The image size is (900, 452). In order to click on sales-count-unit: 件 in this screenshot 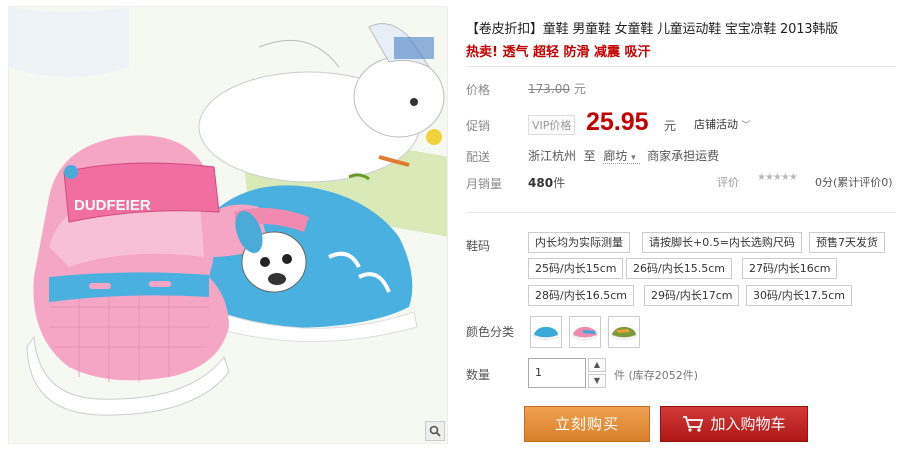, I will do `click(559, 183)`.